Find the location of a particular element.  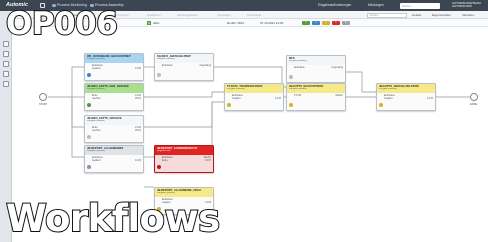

overlay-caption: Workflows is located at coordinates (113, 218).